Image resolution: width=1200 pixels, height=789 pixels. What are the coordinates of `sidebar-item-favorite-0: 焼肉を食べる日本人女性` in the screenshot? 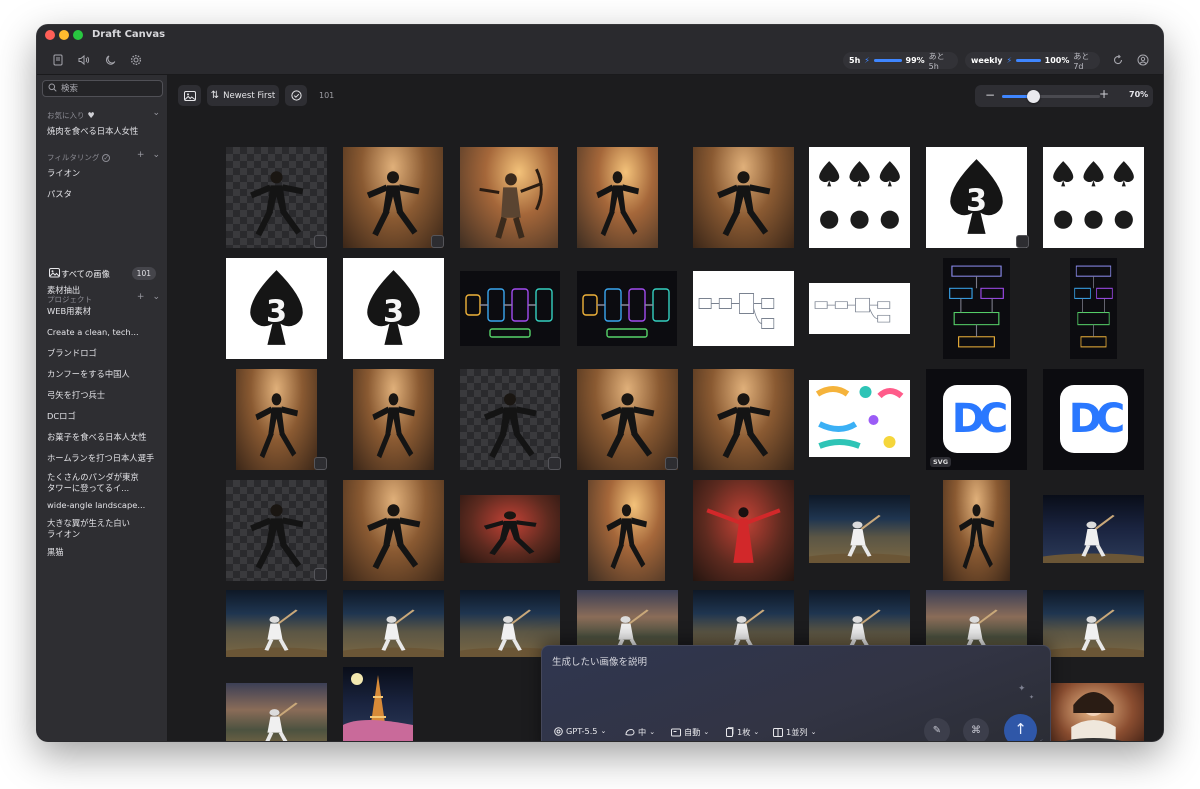 It's located at (104, 131).